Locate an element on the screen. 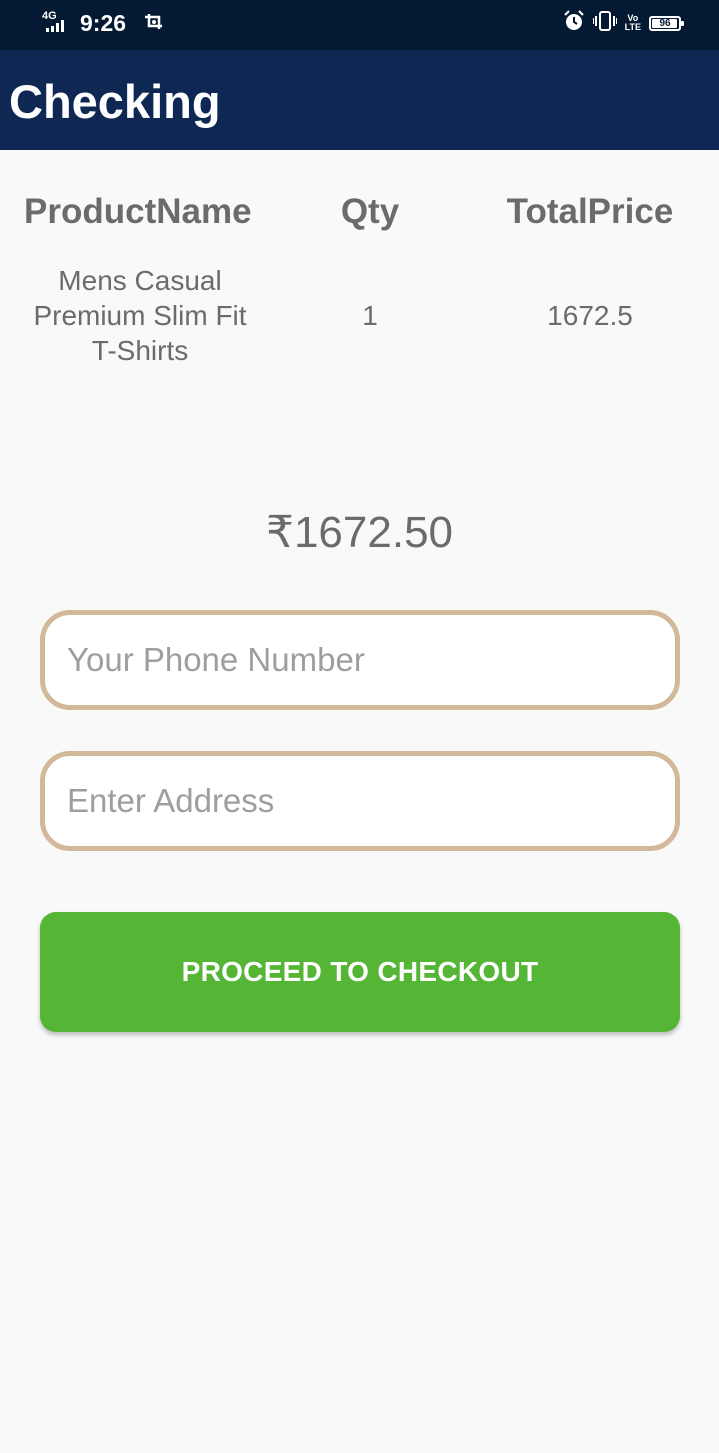 The width and height of the screenshot is (719, 1453). cell-total-price: 1672.5 is located at coordinates (590, 315).